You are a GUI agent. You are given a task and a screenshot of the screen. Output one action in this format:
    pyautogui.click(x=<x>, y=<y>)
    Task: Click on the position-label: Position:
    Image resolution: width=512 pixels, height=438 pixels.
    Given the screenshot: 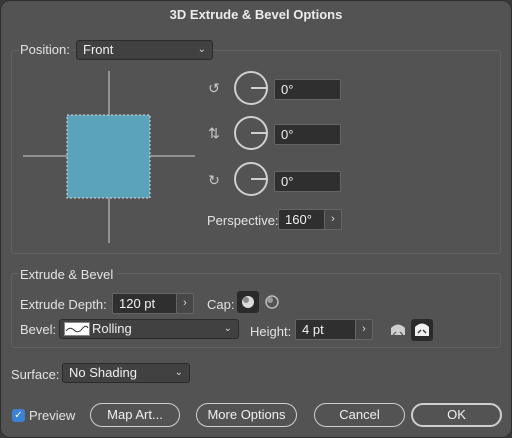 What is the action you would take?
    pyautogui.click(x=46, y=49)
    